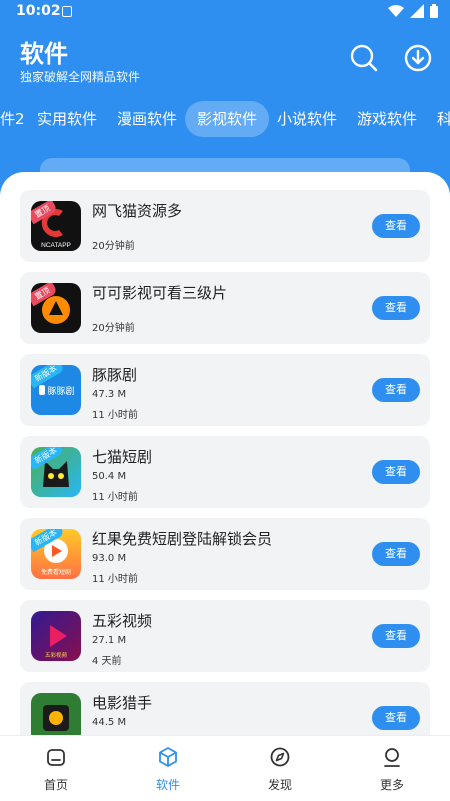 This screenshot has height=801, width=450. What do you see at coordinates (147, 119) in the screenshot?
I see `tab-comic: 漫画软件` at bounding box center [147, 119].